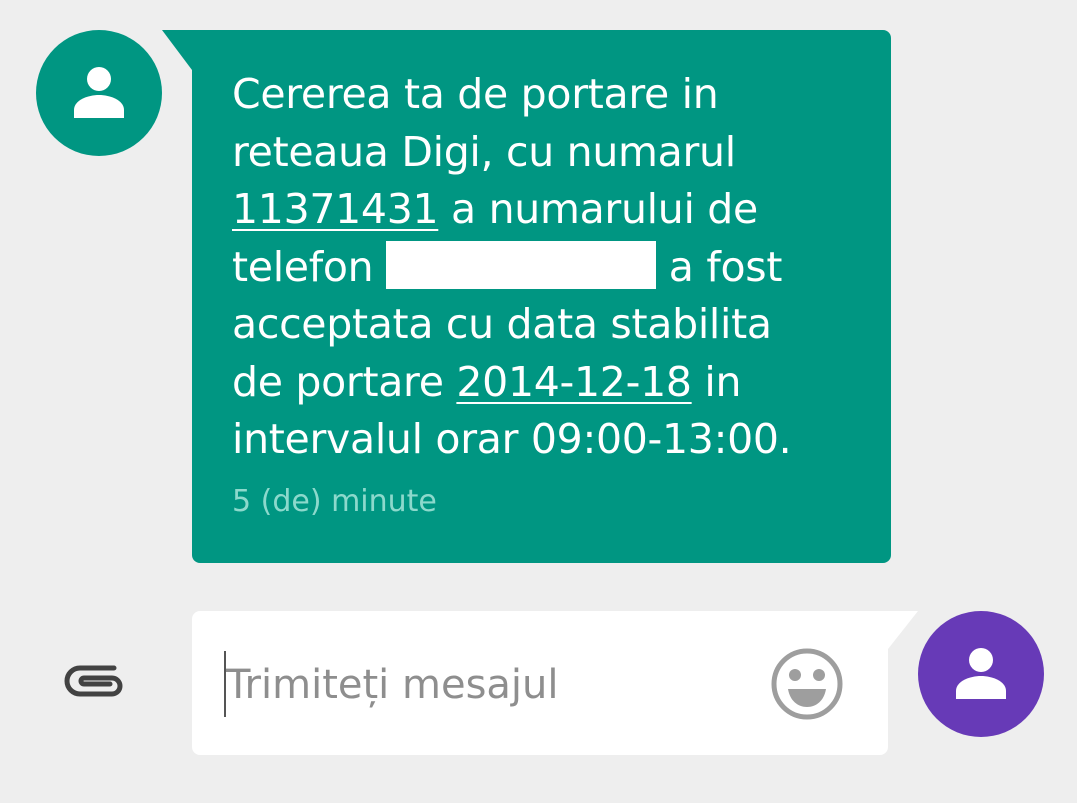 The width and height of the screenshot is (1077, 803). I want to click on attach-button, so click(95, 684).